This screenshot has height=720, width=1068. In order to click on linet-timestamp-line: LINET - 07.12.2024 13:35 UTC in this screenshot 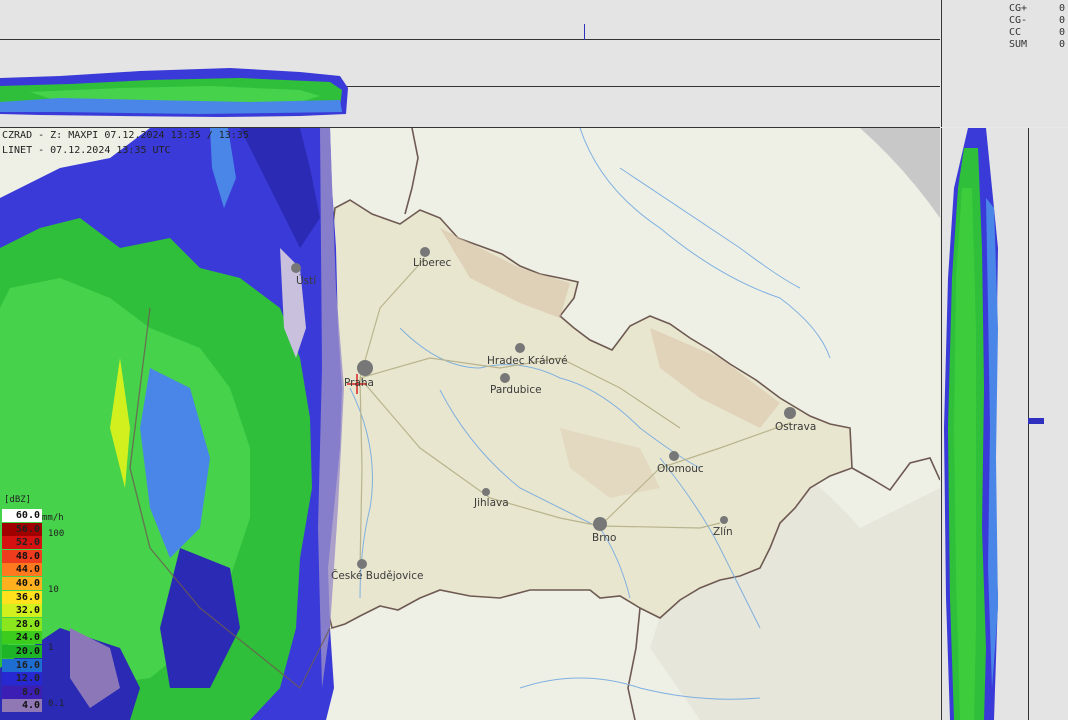, I will do `click(86, 150)`.